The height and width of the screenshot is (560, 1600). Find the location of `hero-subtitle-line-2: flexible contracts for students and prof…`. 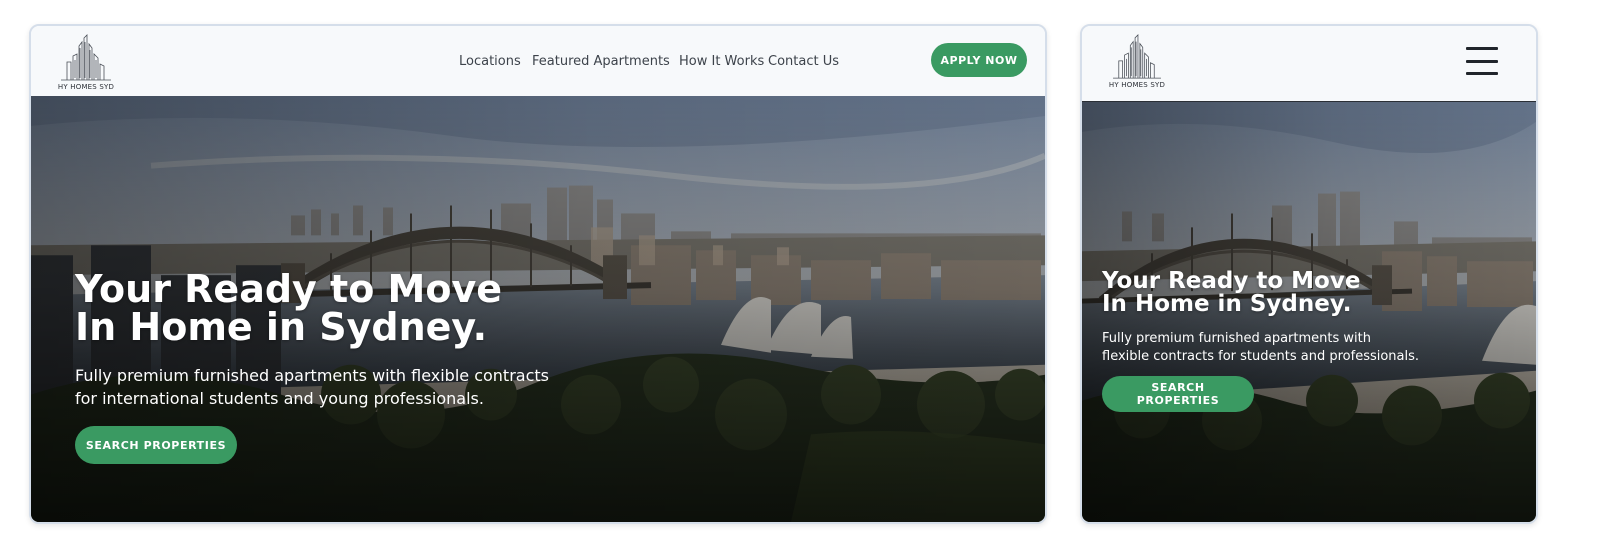

hero-subtitle-line-2: flexible contracts for students and prof… is located at coordinates (1261, 357).